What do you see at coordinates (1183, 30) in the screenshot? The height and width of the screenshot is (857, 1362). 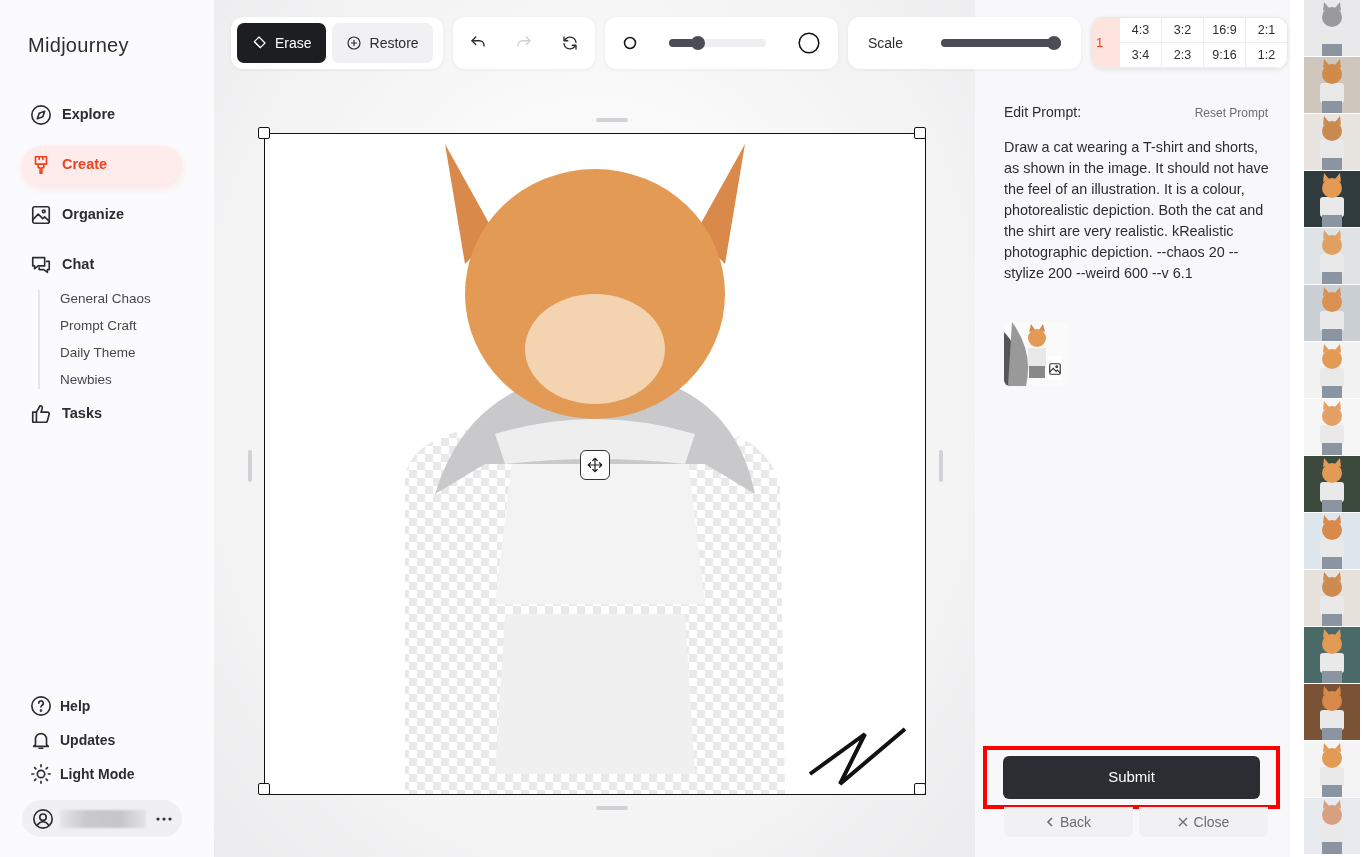 I see `aspect-ratio-option: 3:2` at bounding box center [1183, 30].